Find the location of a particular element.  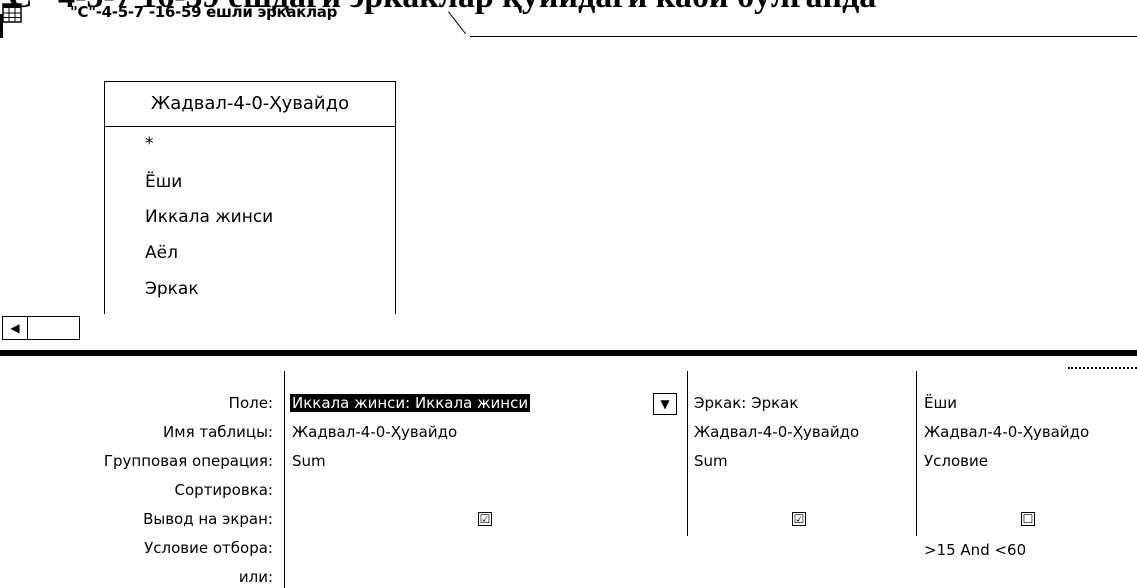

row-label-field: Поле: is located at coordinates (250, 403).